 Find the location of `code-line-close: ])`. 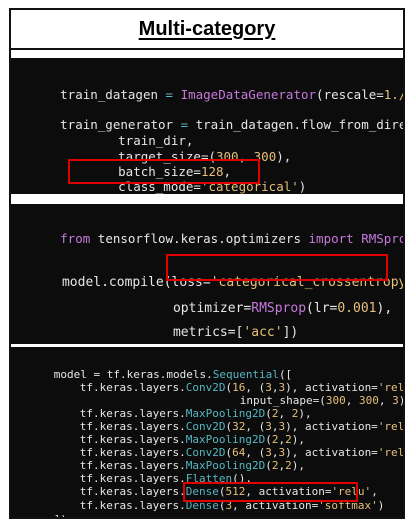

code-line-close: ]) is located at coordinates (40, 508).